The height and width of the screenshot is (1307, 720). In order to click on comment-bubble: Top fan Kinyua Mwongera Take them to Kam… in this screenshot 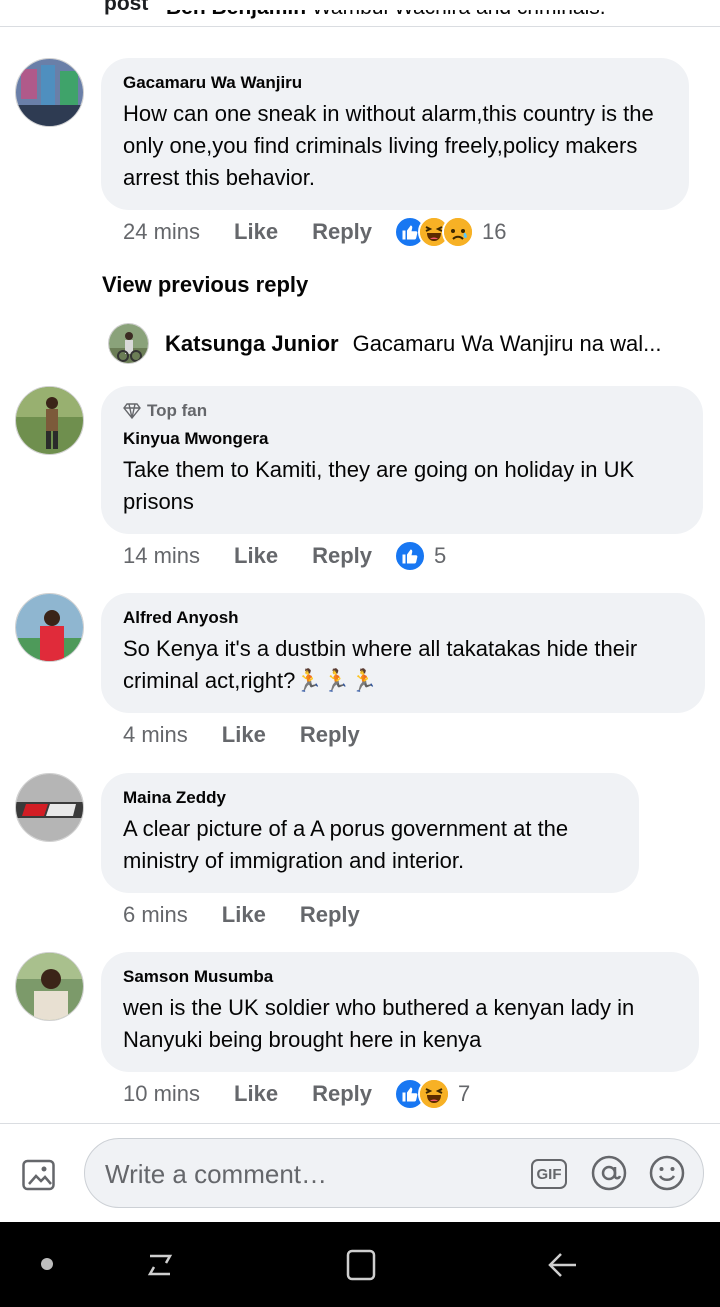, I will do `click(402, 460)`.